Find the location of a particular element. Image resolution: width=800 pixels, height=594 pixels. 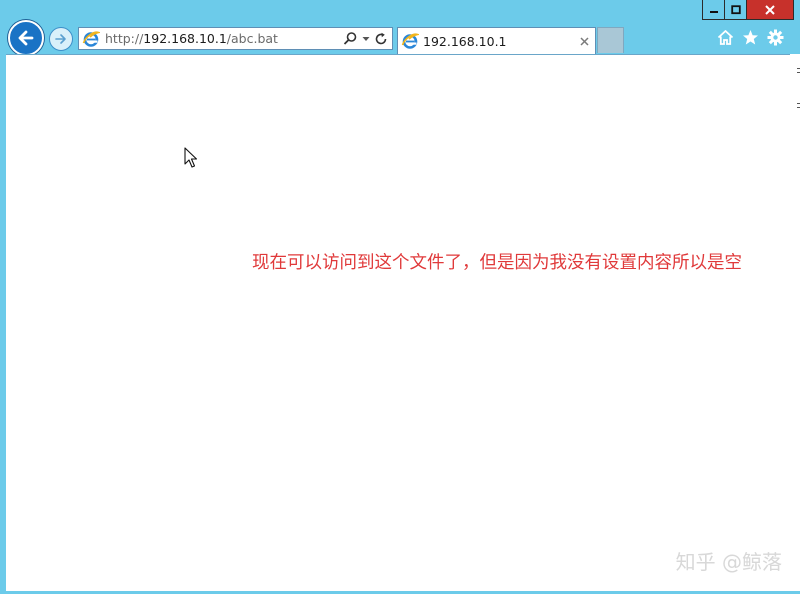

refresh-icon is located at coordinates (381, 38).